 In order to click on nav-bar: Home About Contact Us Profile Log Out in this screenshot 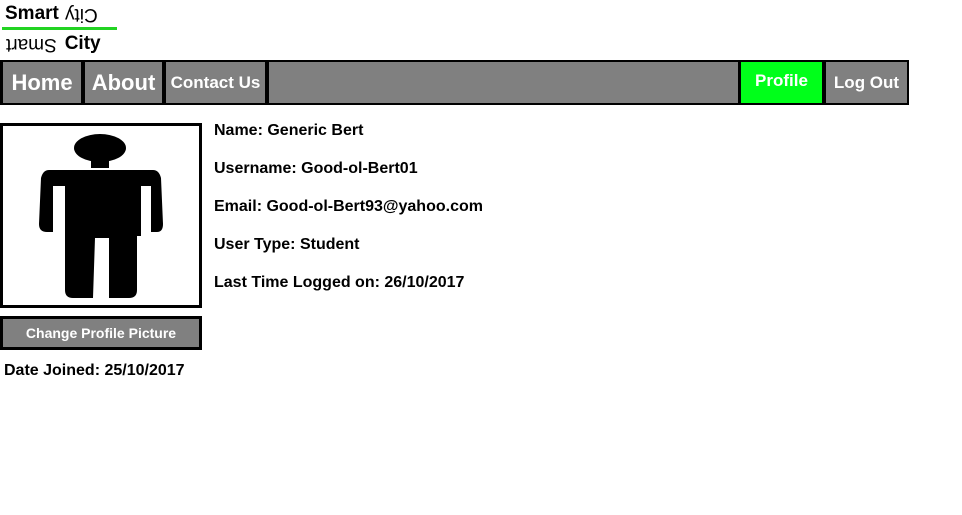, I will do `click(454, 82)`.